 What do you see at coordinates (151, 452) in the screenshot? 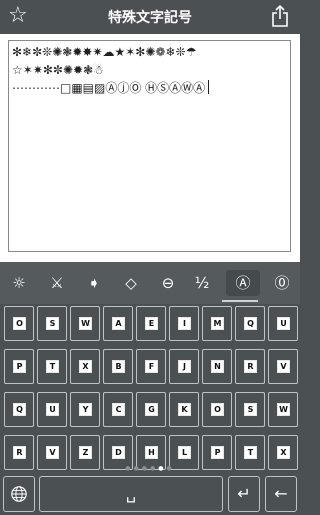
I see `boxed-letter-glyph: H` at bounding box center [151, 452].